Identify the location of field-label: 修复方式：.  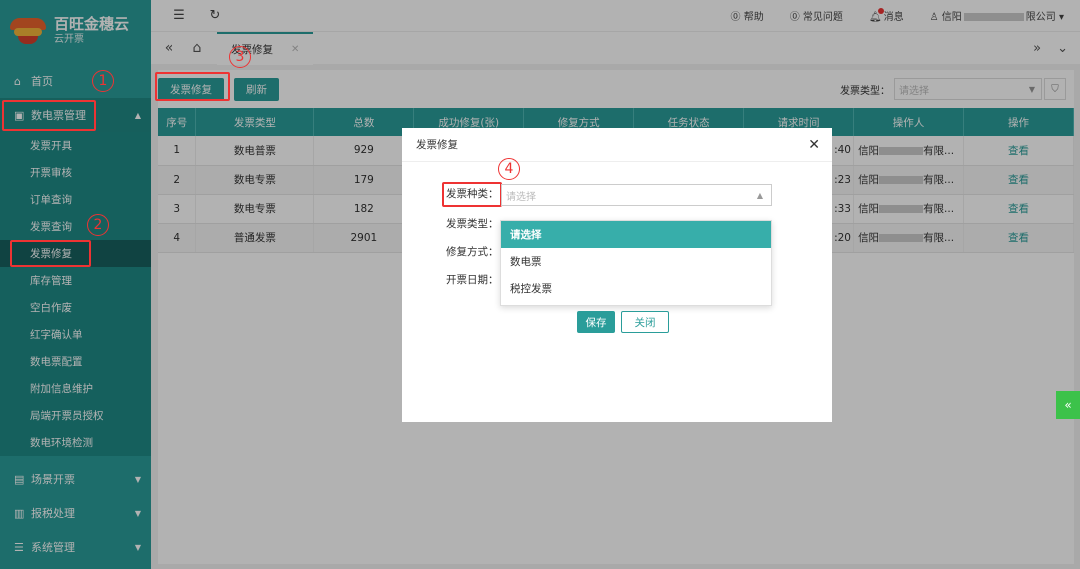
(472, 252).